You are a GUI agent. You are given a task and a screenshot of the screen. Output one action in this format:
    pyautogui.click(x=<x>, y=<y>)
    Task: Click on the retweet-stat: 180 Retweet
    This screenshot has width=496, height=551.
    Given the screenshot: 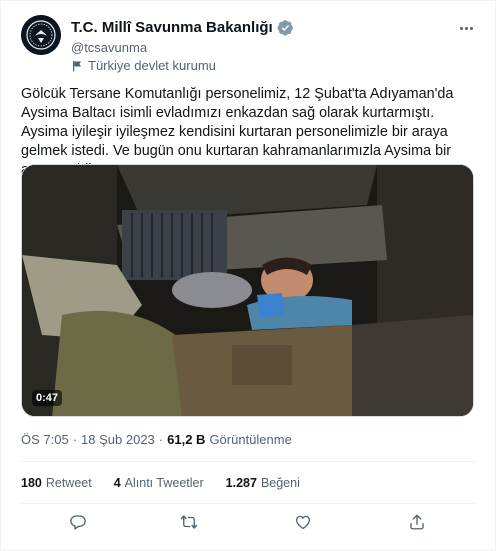 What is the action you would take?
    pyautogui.click(x=56, y=483)
    